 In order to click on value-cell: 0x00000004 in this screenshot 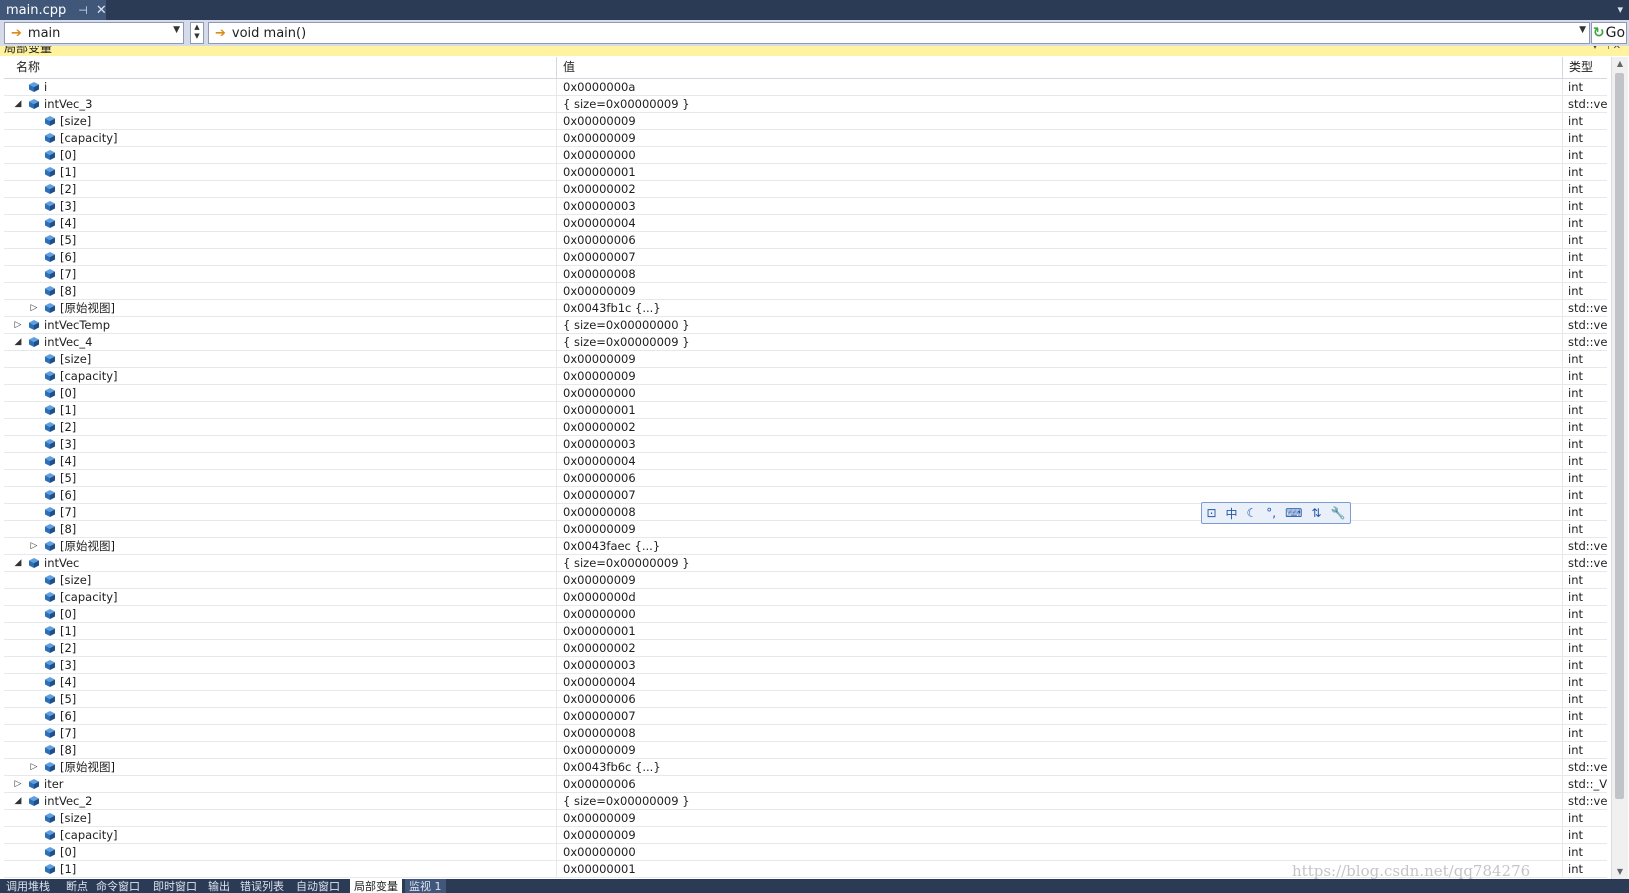, I will do `click(1059, 682)`.